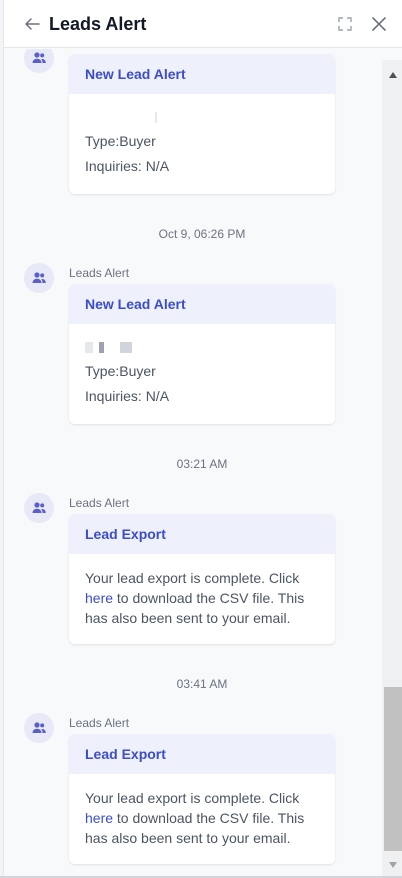 The width and height of the screenshot is (402, 878). I want to click on scrollbar-thumb, so click(393, 769).